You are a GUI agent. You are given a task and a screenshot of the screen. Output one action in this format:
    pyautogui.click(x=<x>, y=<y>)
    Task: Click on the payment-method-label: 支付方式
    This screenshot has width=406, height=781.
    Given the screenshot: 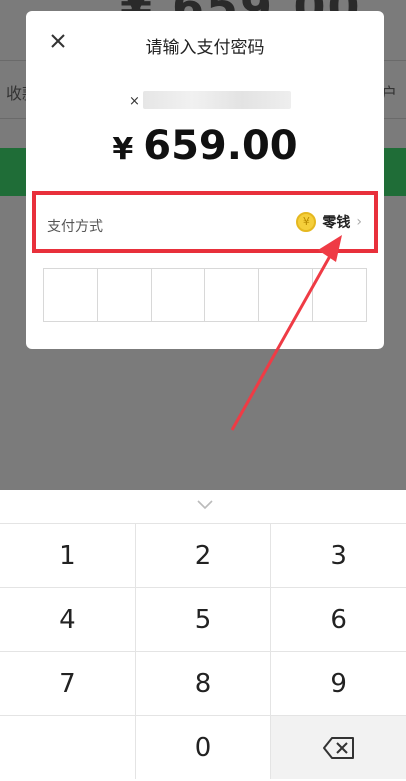 What is the action you would take?
    pyautogui.click(x=75, y=227)
    